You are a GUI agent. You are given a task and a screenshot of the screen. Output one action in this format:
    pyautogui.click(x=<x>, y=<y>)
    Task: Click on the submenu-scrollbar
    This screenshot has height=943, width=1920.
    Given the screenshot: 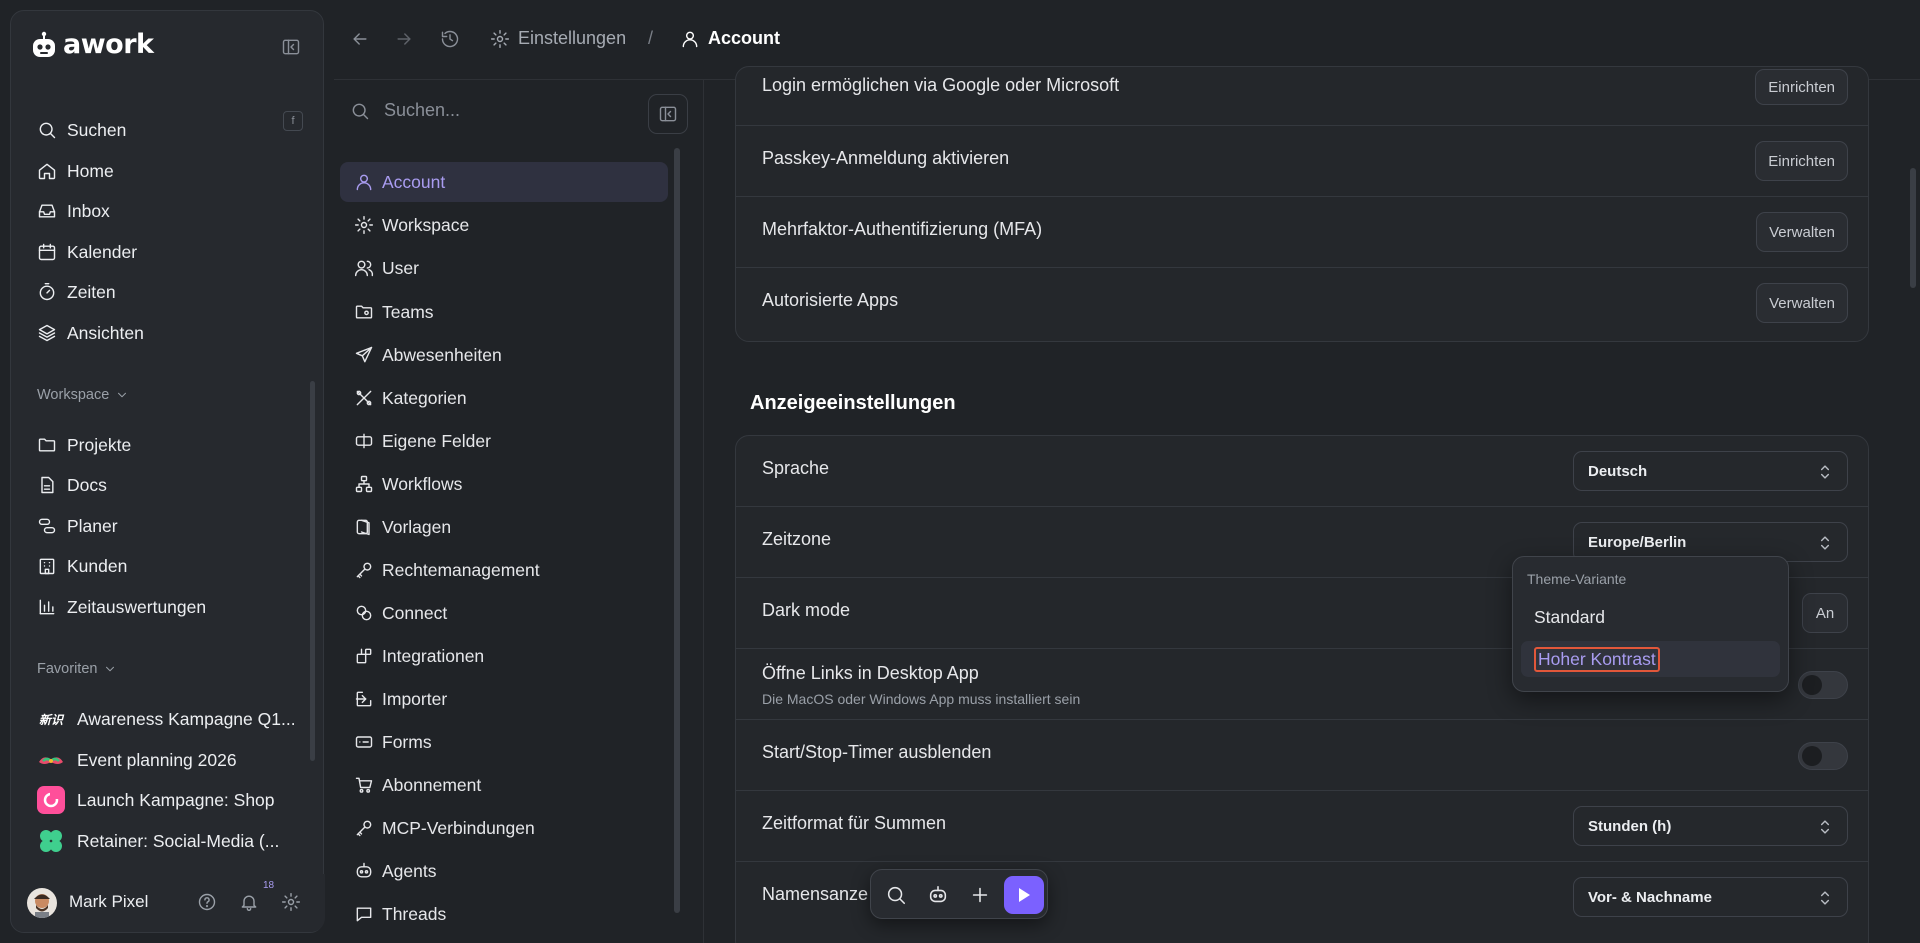 What is the action you would take?
    pyautogui.click(x=677, y=530)
    